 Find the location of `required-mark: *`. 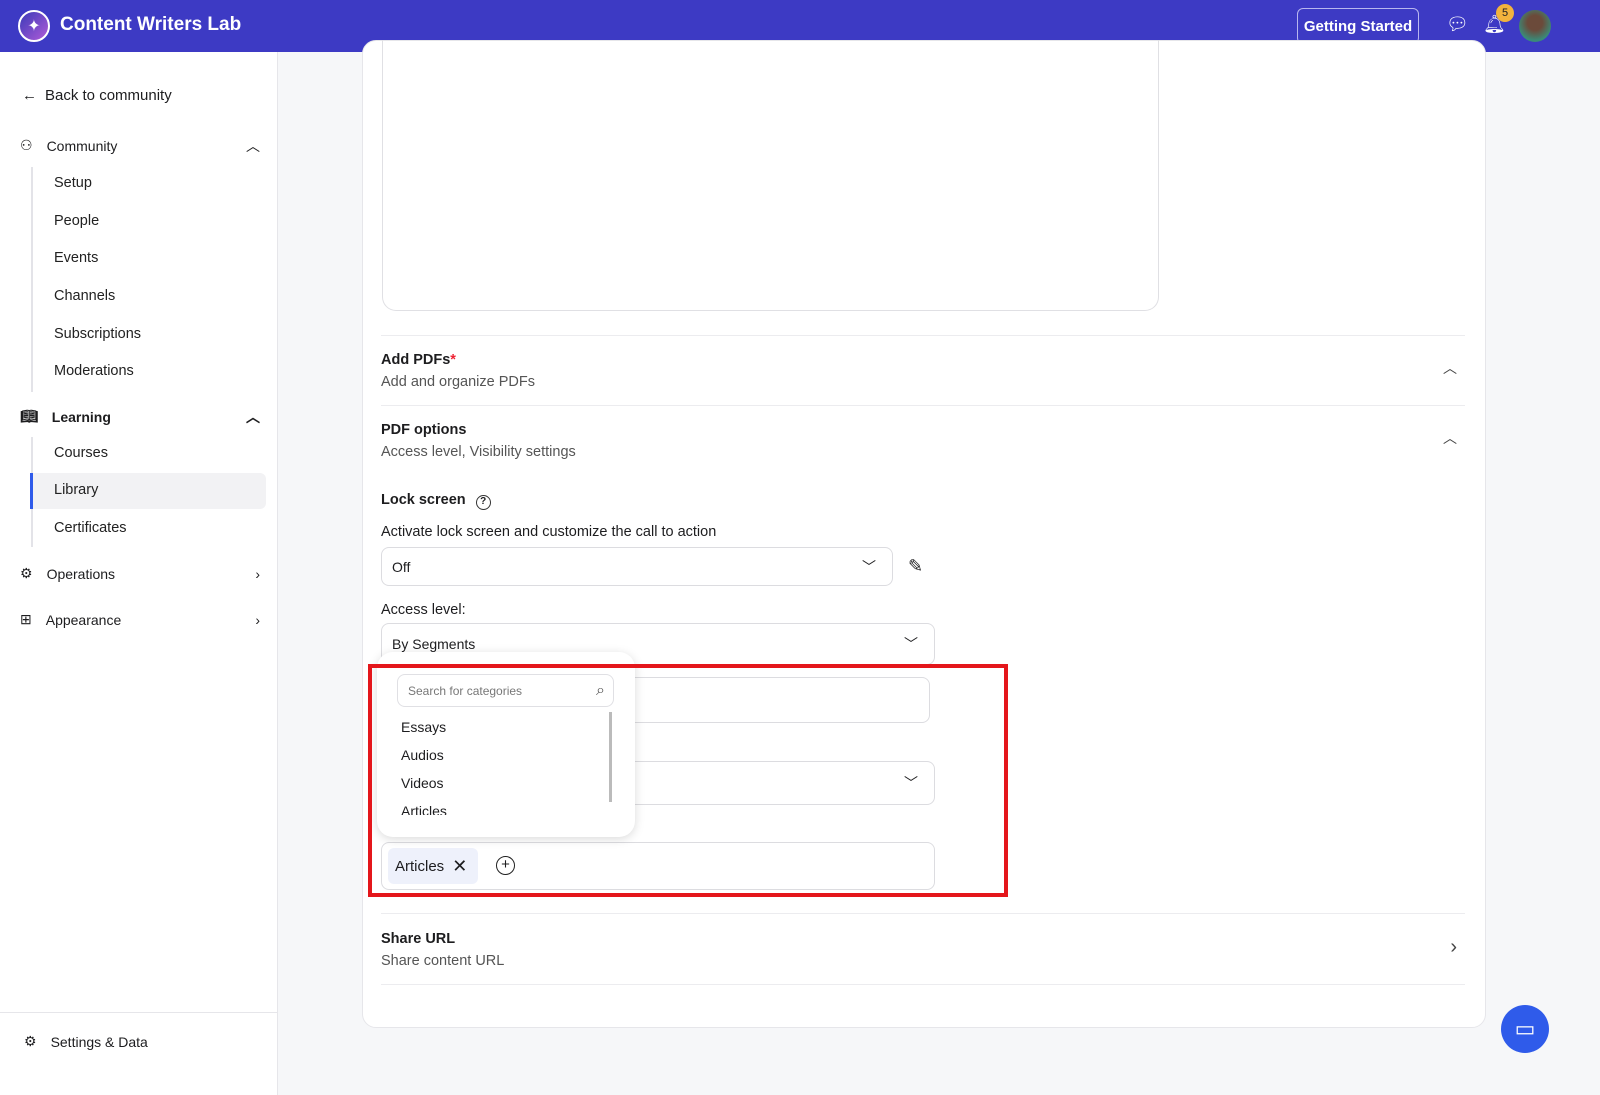

required-mark: * is located at coordinates (453, 360).